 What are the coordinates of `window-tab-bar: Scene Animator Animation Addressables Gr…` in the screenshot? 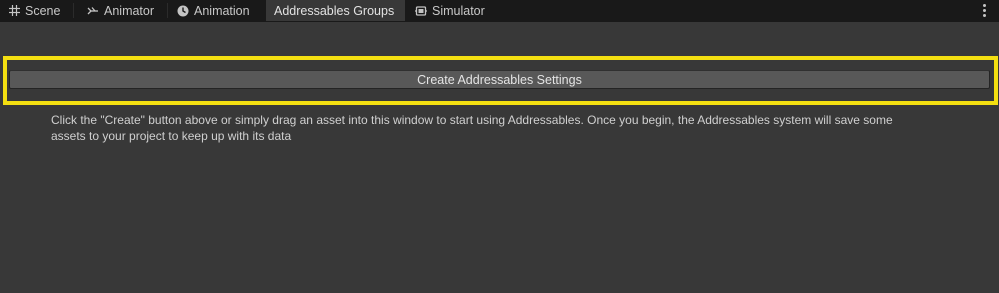 It's located at (499, 11).